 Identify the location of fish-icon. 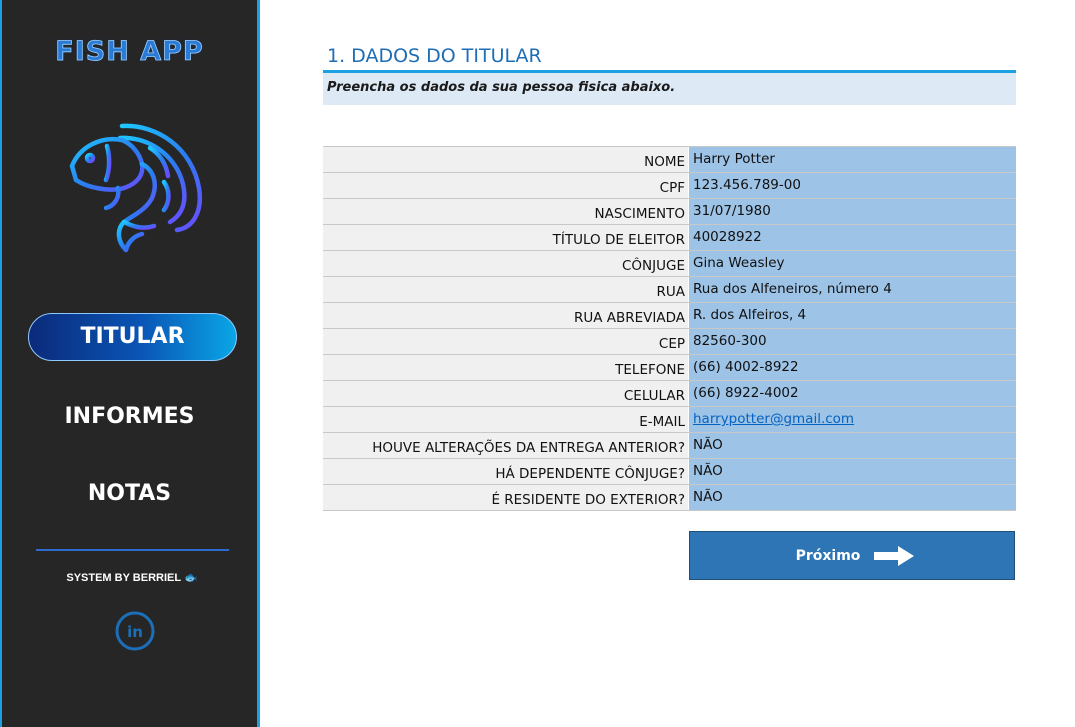
(136, 188).